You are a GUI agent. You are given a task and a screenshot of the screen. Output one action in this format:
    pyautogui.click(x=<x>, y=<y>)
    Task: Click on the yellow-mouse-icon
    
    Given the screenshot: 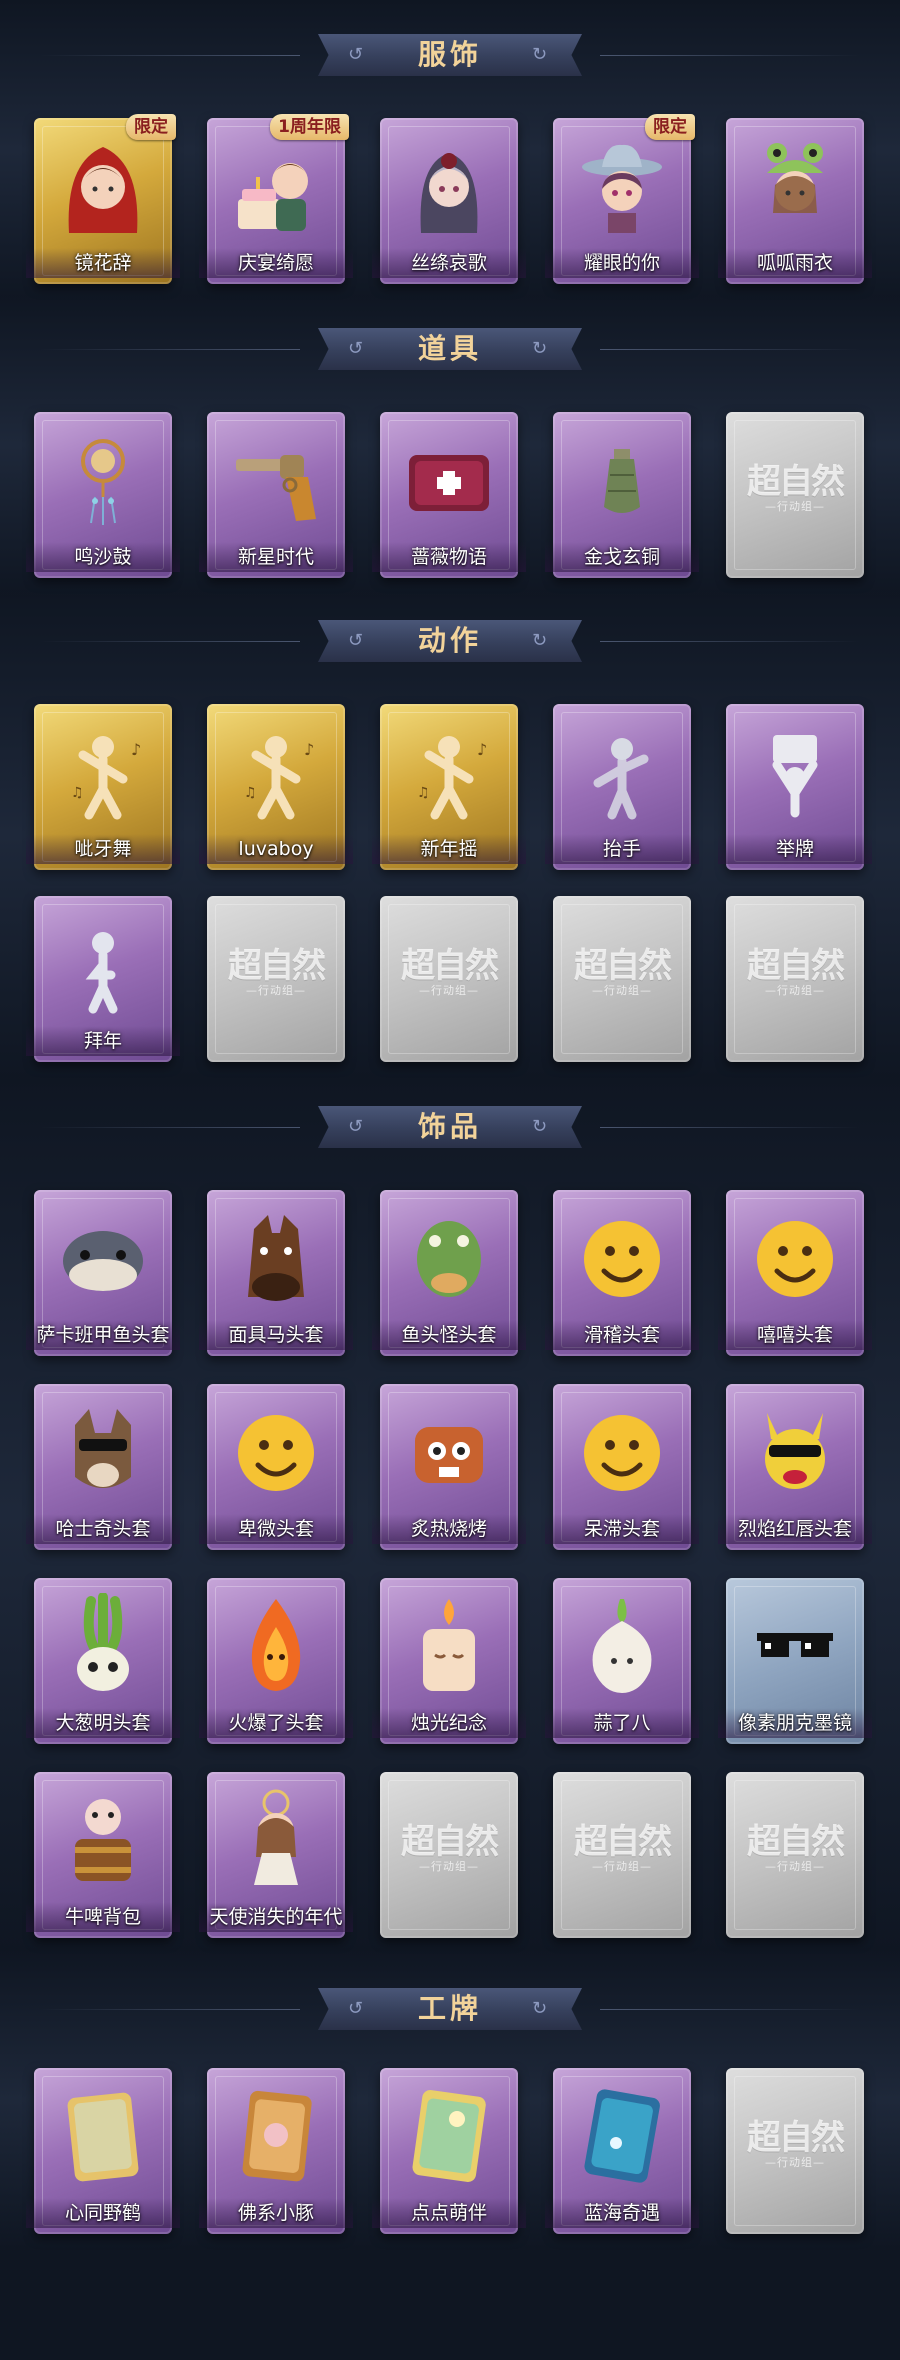 What is the action you would take?
    pyautogui.click(x=795, y=1451)
    